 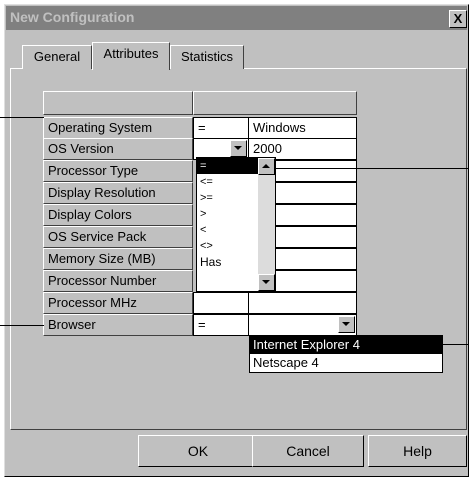 I want to click on browser-dropdown-button, so click(x=346, y=324).